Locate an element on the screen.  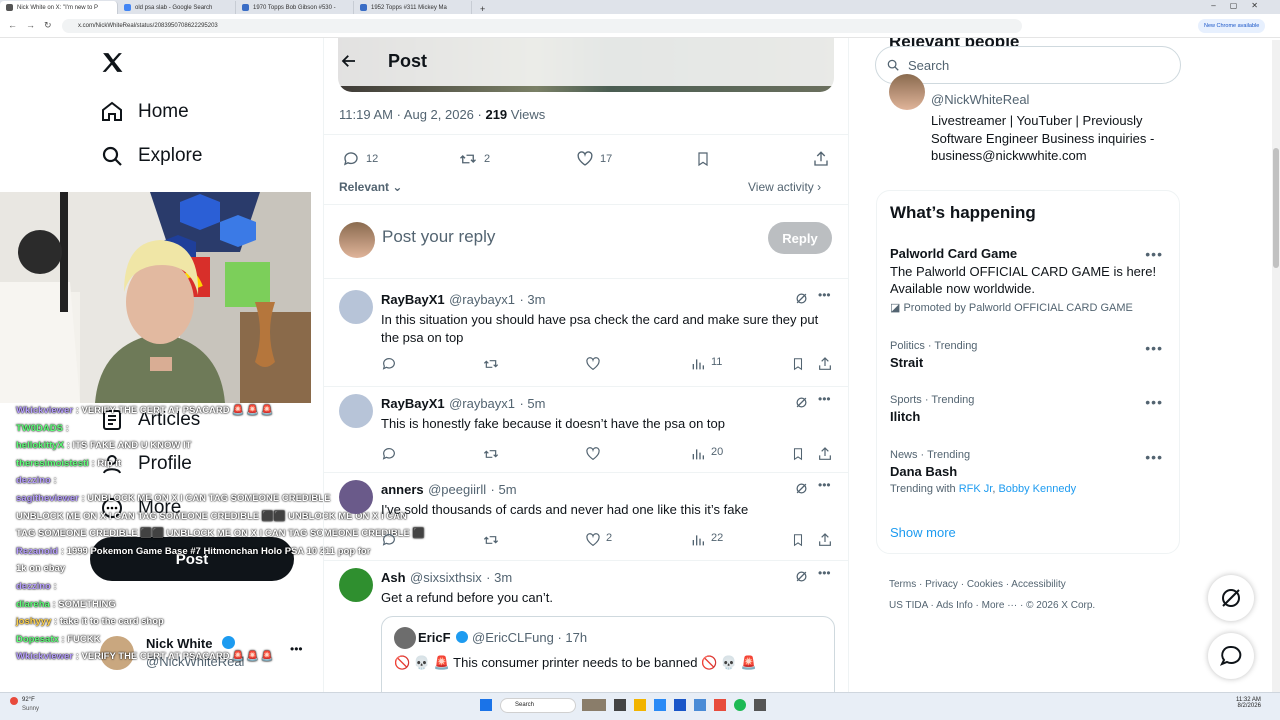
trend-link: Bobby Kennedy is located at coordinates (1037, 489).